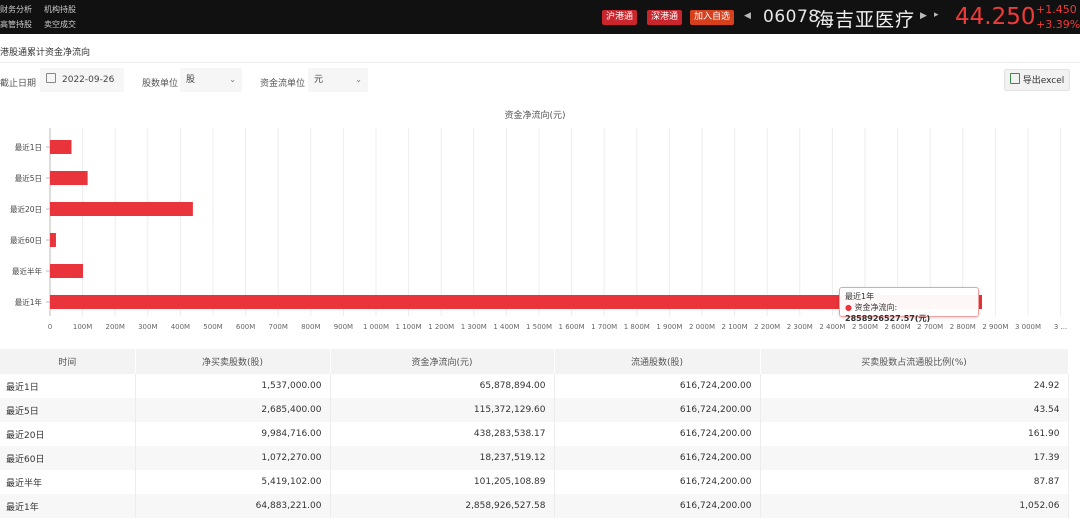 The width and height of the screenshot is (1080, 525). Describe the element at coordinates (319, 80) in the screenshot. I see `money-unit-value: 元` at that location.